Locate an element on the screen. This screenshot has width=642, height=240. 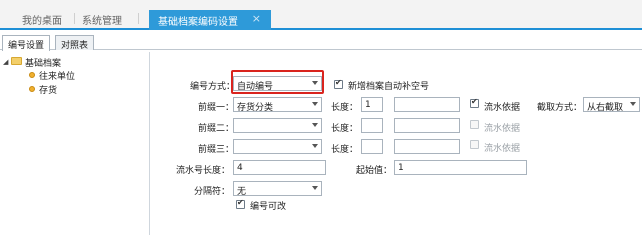
length1-label: 长度： is located at coordinates (345, 108).